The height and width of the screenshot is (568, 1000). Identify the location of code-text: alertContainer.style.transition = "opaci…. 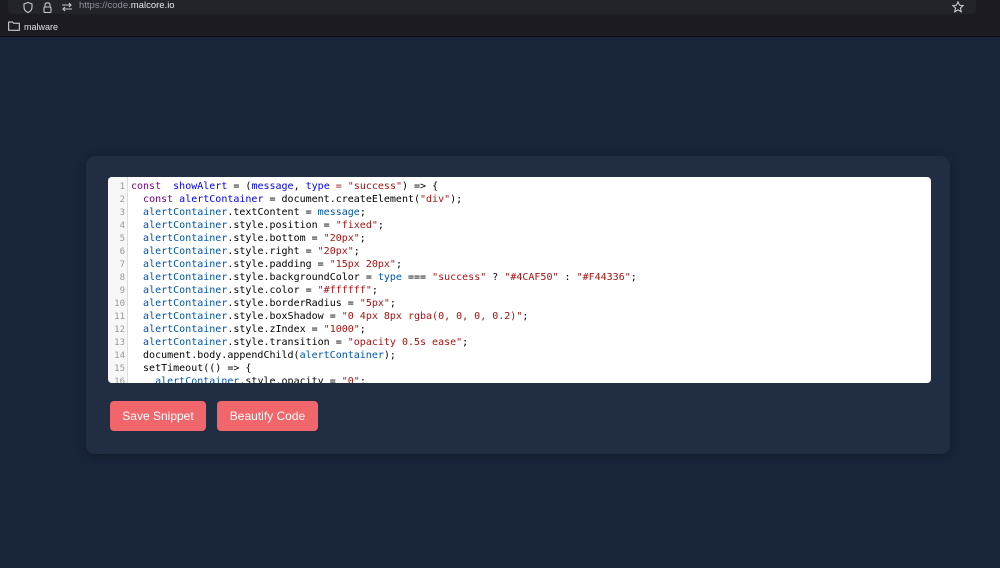
(298, 342).